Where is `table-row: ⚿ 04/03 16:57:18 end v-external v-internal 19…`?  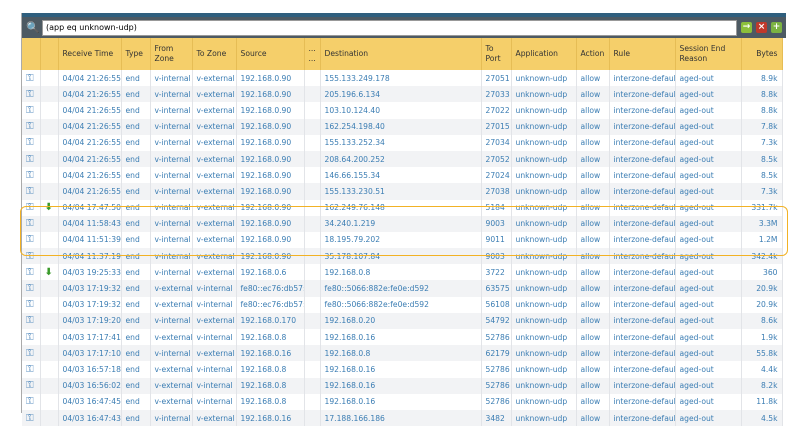
table-row: ⚿ 04/03 16:57:18 end v-external v-internal 19… is located at coordinates (402, 369).